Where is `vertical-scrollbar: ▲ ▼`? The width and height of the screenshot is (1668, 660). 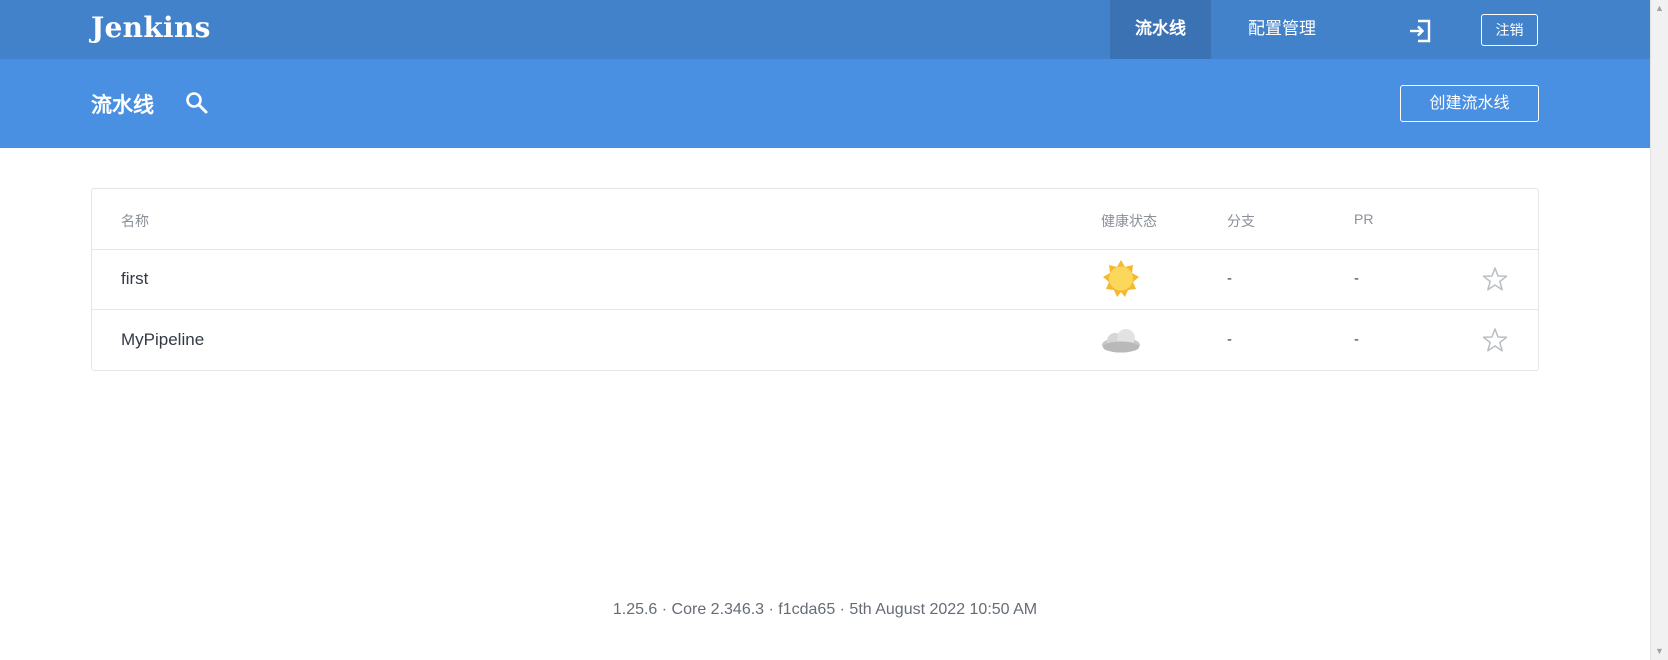
vertical-scrollbar: ▲ ▼ is located at coordinates (1659, 330).